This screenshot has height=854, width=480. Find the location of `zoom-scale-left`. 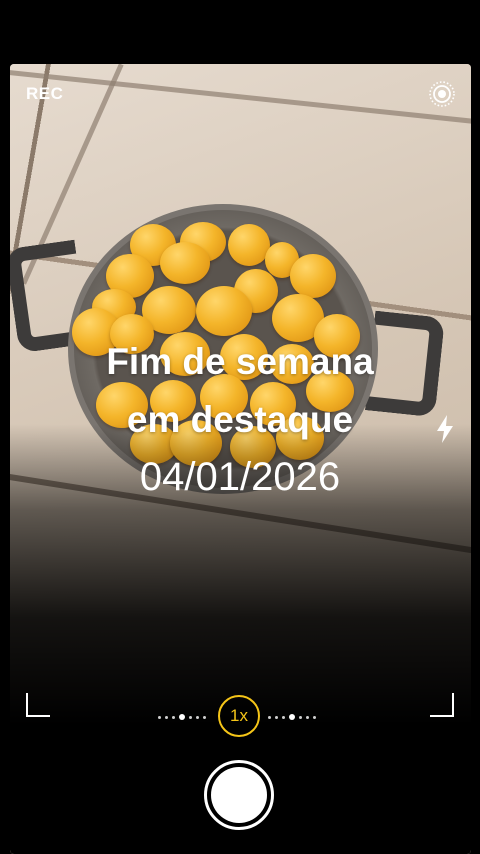

zoom-scale-left is located at coordinates (182, 717).